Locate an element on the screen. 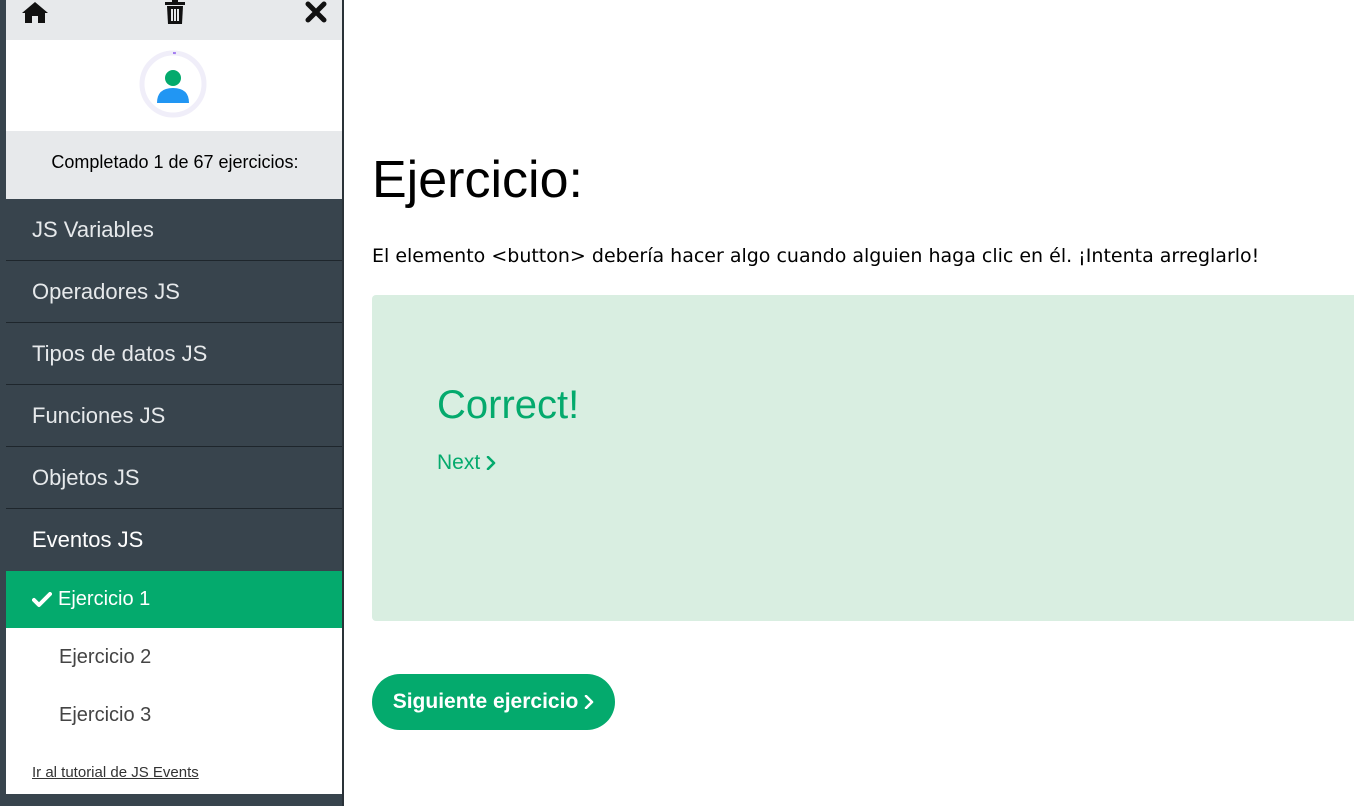 Image resolution: width=1354 pixels, height=806 pixels. avatar is located at coordinates (173, 84).